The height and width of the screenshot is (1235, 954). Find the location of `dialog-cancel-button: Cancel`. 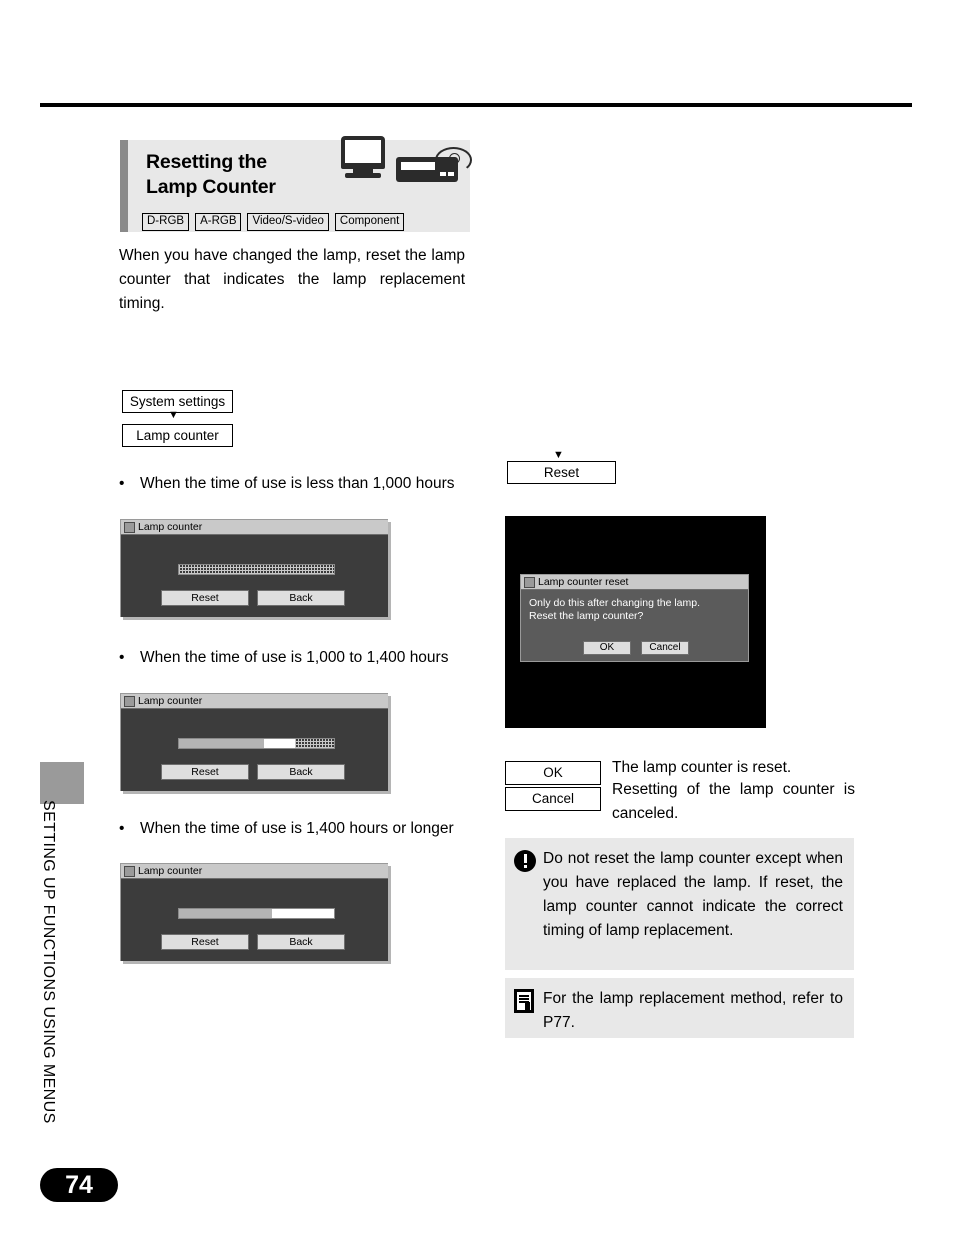

dialog-cancel-button: Cancel is located at coordinates (665, 648).